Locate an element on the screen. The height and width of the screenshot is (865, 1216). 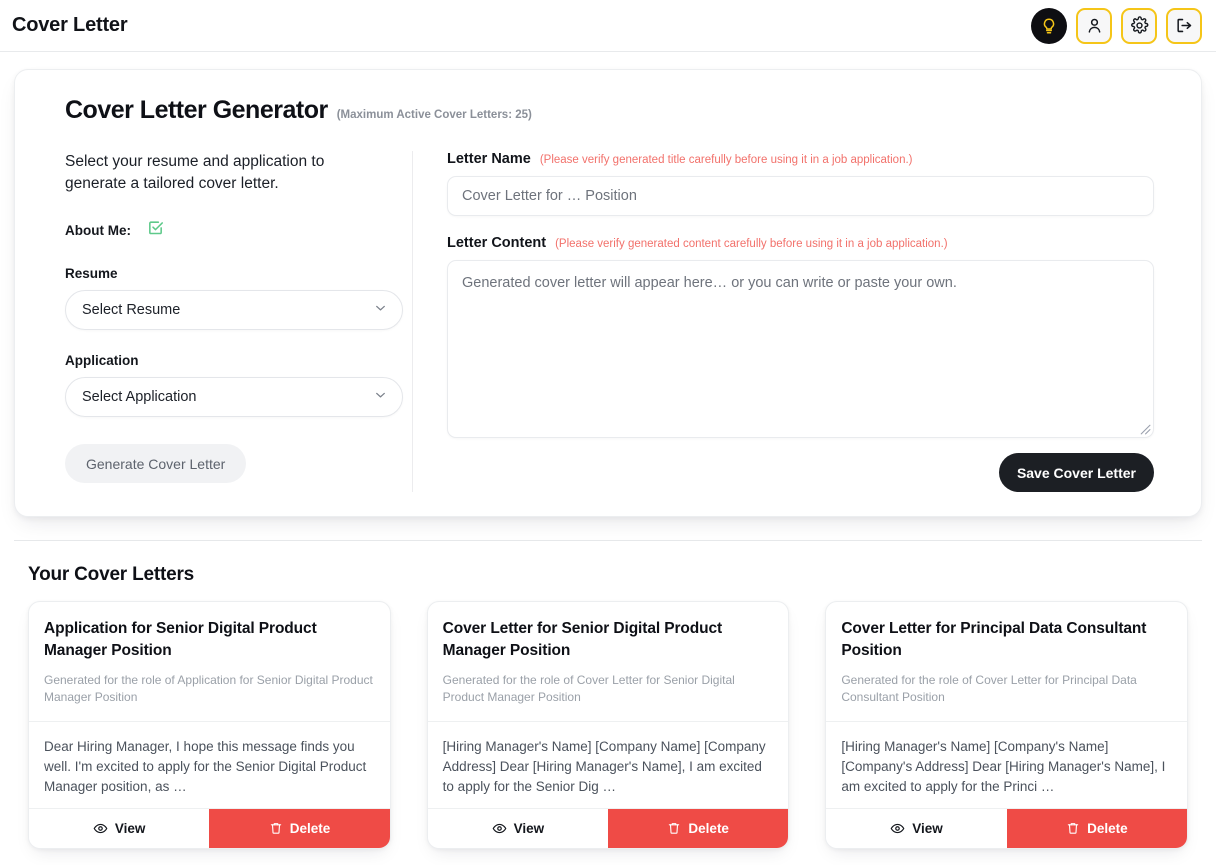
header-actions is located at coordinates (1116, 25).